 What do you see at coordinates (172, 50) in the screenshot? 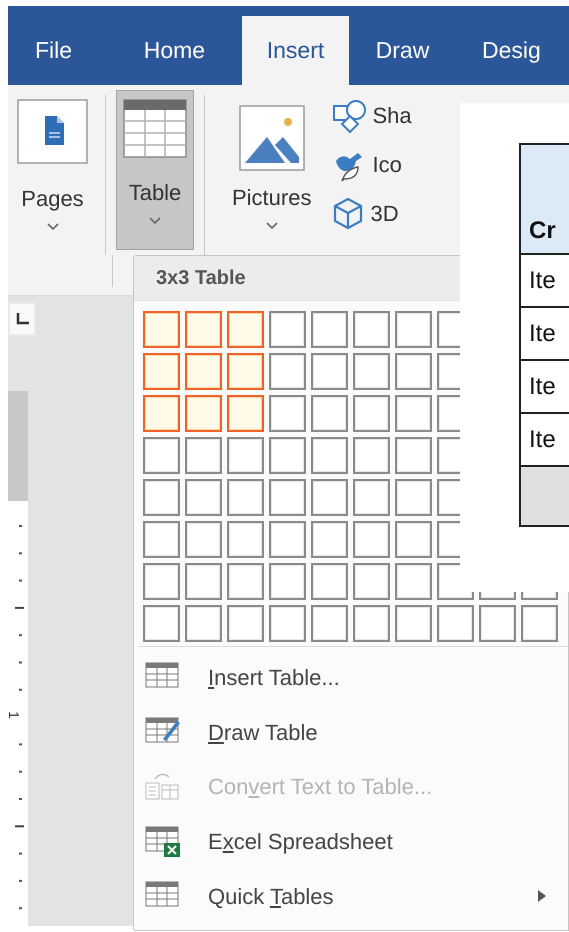
I see `ribbon-tab: Home` at bounding box center [172, 50].